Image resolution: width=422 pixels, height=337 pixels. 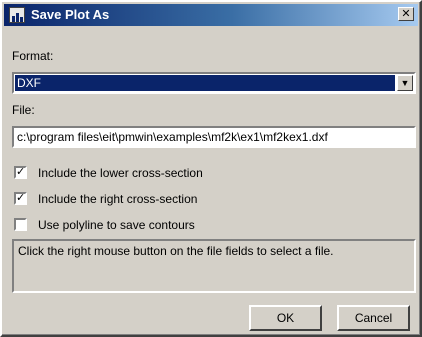 What do you see at coordinates (211, 15) in the screenshot?
I see `title-bar: Save Plot As ✕` at bounding box center [211, 15].